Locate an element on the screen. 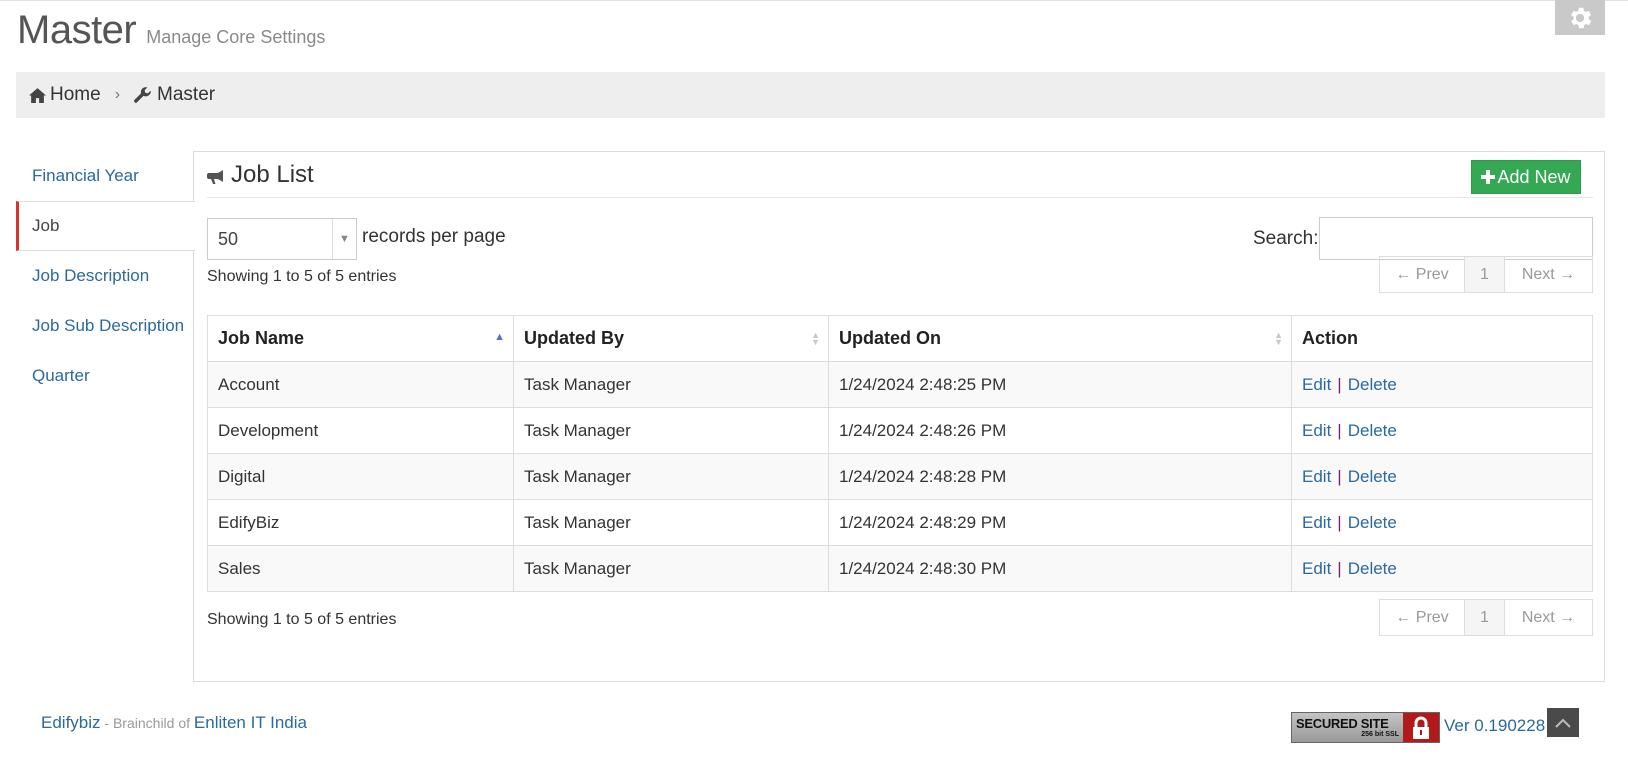 The image size is (1628, 758). sidebar-item-job-description: Job Description is located at coordinates (105, 276).